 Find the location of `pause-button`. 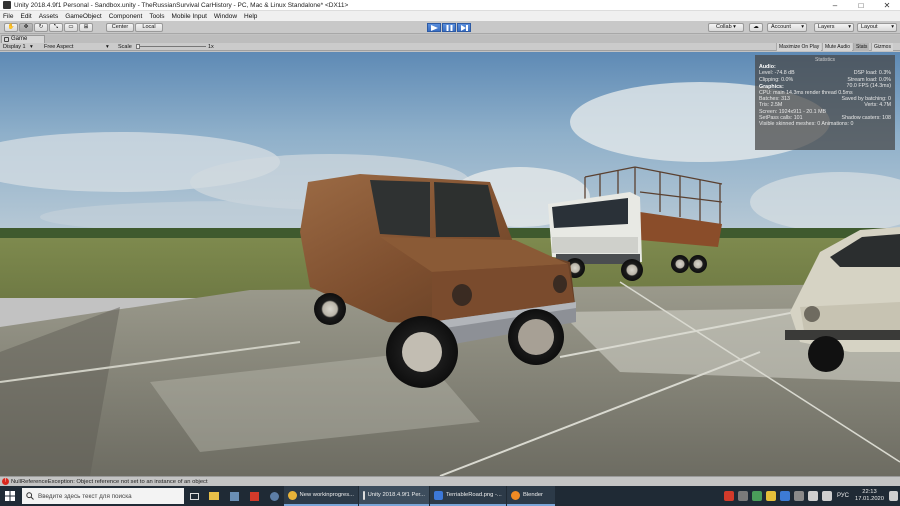

pause-button is located at coordinates (449, 27).